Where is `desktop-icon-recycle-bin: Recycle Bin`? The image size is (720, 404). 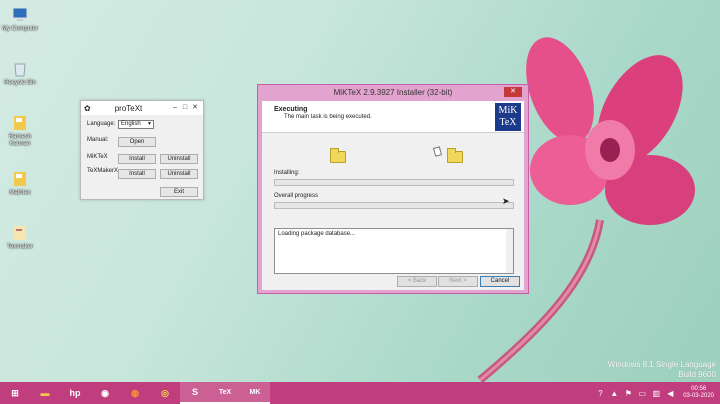
desktop-icon-recycle-bin: Recycle Bin is located at coordinates (20, 73).